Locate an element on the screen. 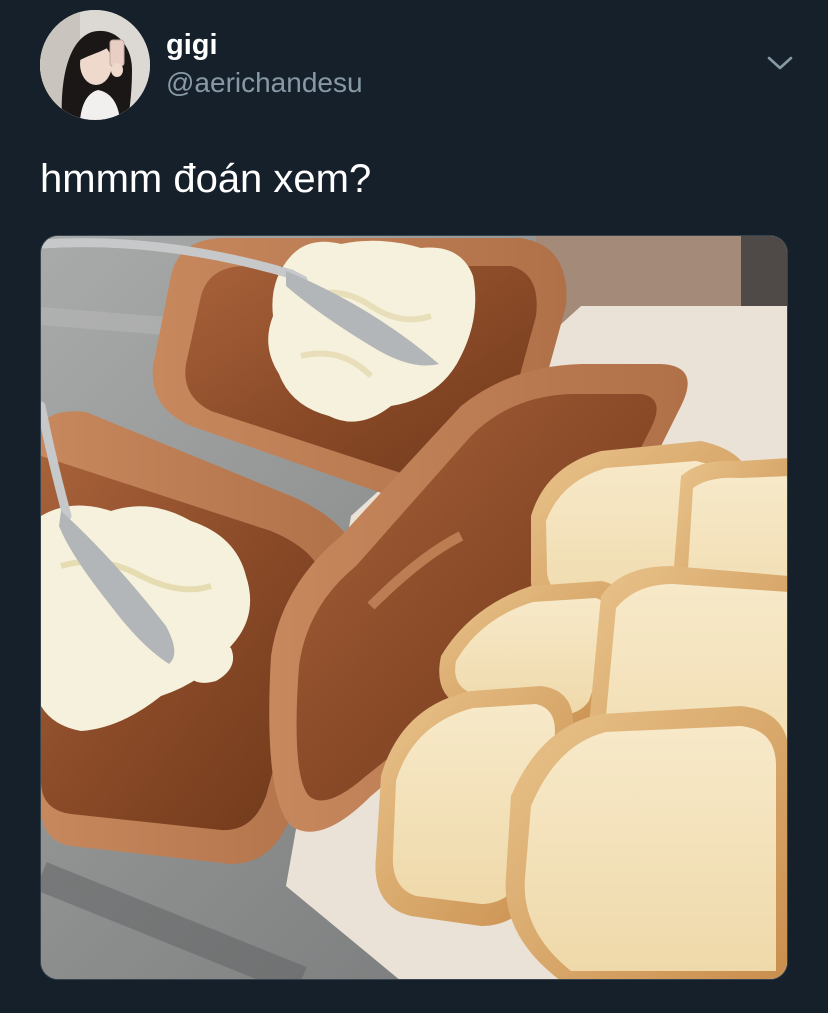 Image resolution: width=828 pixels, height=1013 pixels. user-handle: @aerichandesu is located at coordinates (264, 83).